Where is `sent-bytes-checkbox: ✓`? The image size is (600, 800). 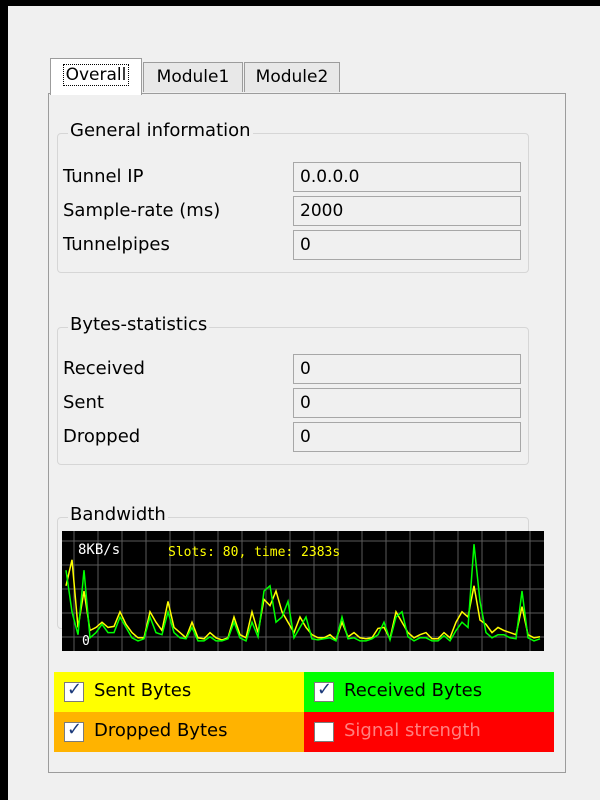
sent-bytes-checkbox: ✓ is located at coordinates (74, 690).